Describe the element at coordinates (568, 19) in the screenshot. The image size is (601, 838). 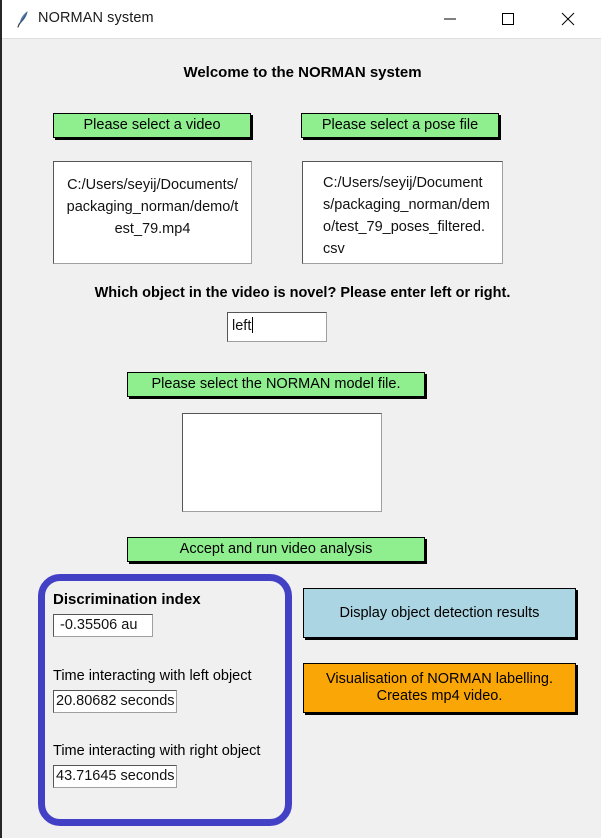
I see `close-button` at that location.